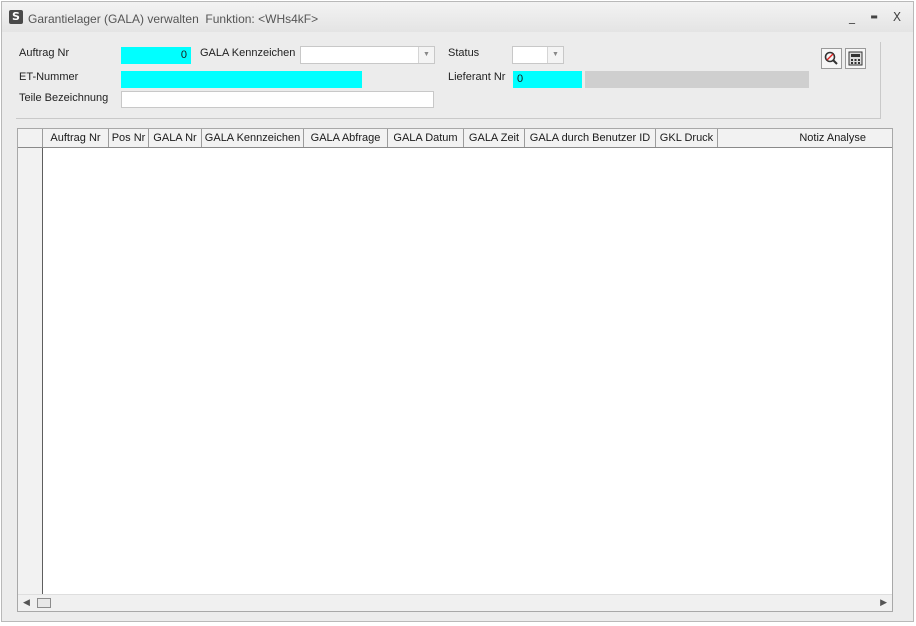 Image resolution: width=916 pixels, height=626 pixels. What do you see at coordinates (477, 77) in the screenshot?
I see `lieferant-nr-label: Lieferant Nr` at bounding box center [477, 77].